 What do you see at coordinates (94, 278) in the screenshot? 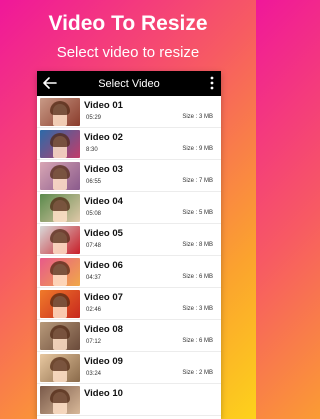
I see `video-duration: 04:37` at bounding box center [94, 278].